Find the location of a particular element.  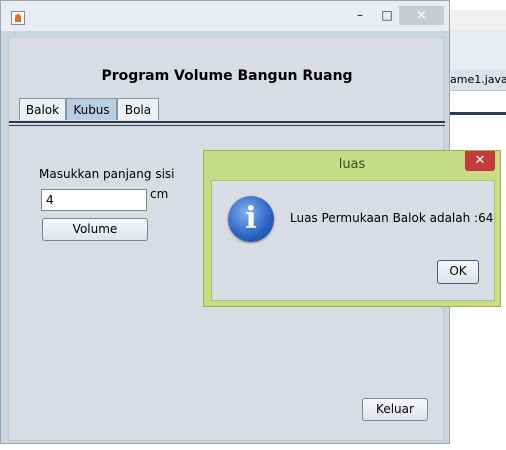

unit-label: cm is located at coordinates (159, 194).